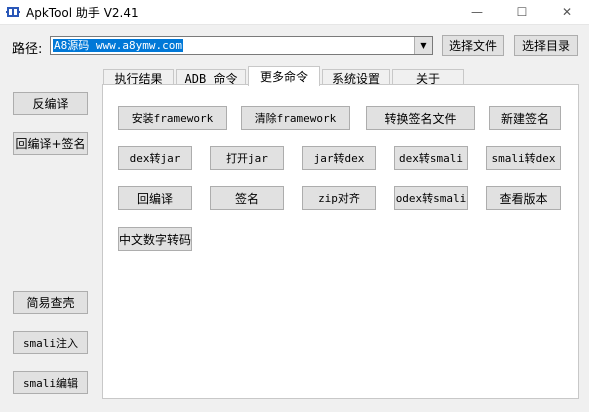 This screenshot has width=589, height=412. What do you see at coordinates (50, 382) in the screenshot?
I see `smali-edit-button: smali编辑` at bounding box center [50, 382].